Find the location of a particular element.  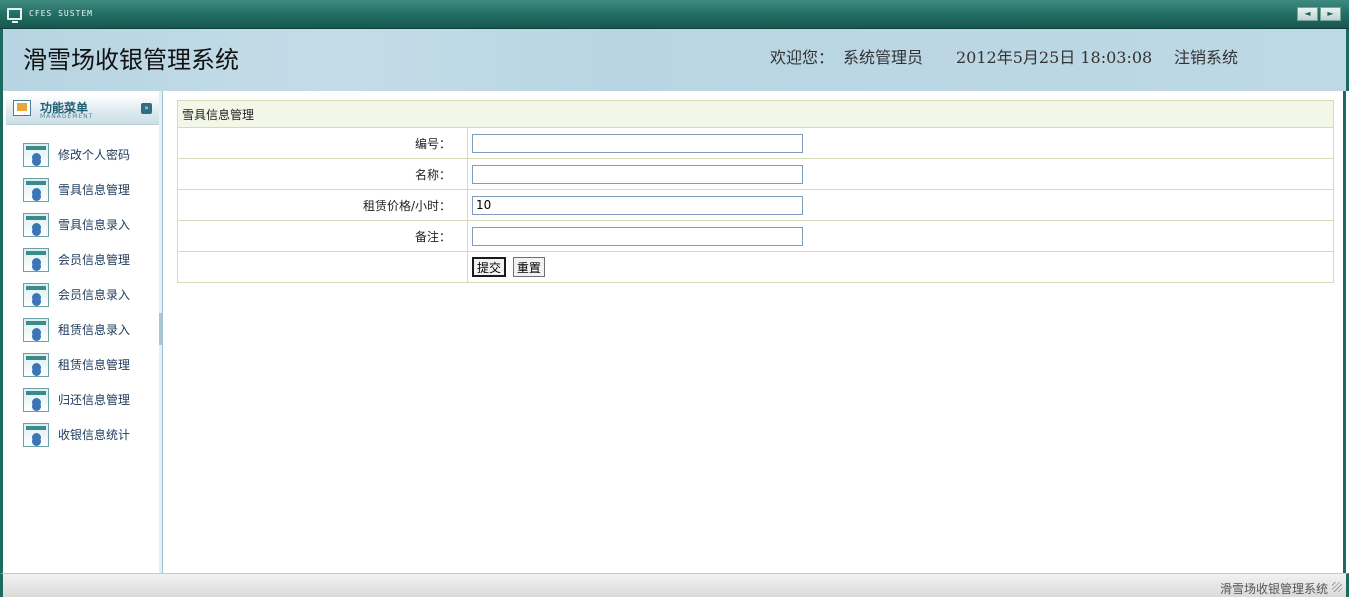

welcome-label: 欢迎您： is located at coordinates (802, 57).